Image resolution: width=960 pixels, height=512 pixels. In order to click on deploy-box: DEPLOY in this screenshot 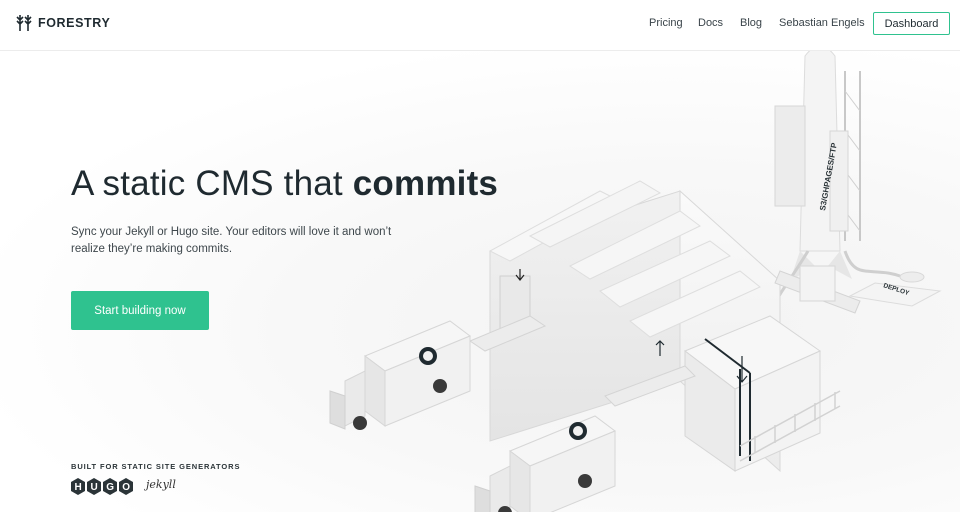, I will do `click(895, 289)`.